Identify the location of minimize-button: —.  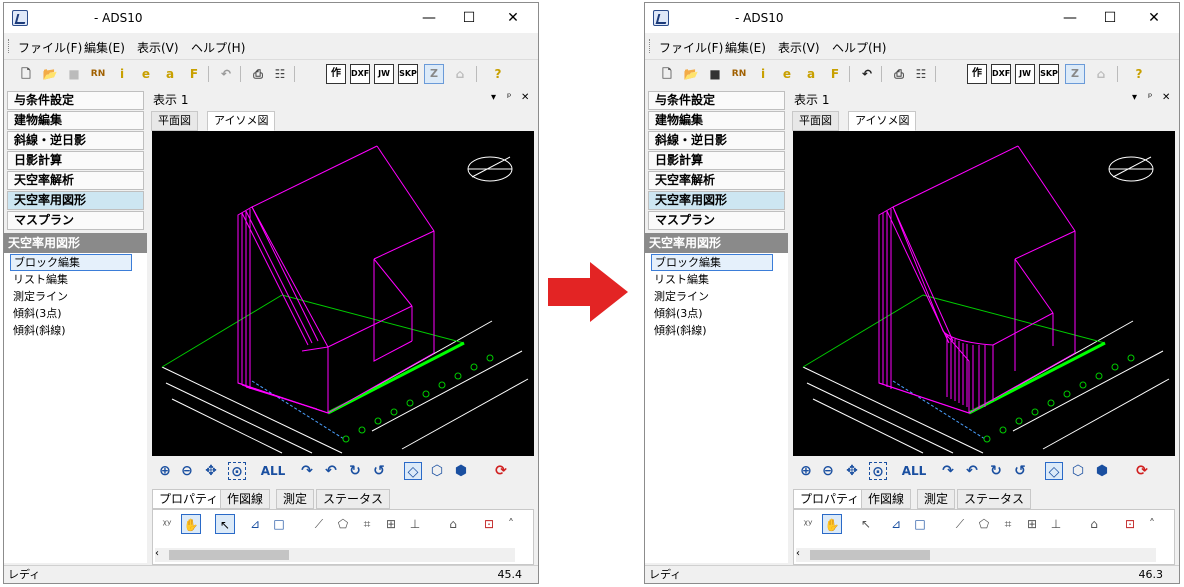
(429, 18).